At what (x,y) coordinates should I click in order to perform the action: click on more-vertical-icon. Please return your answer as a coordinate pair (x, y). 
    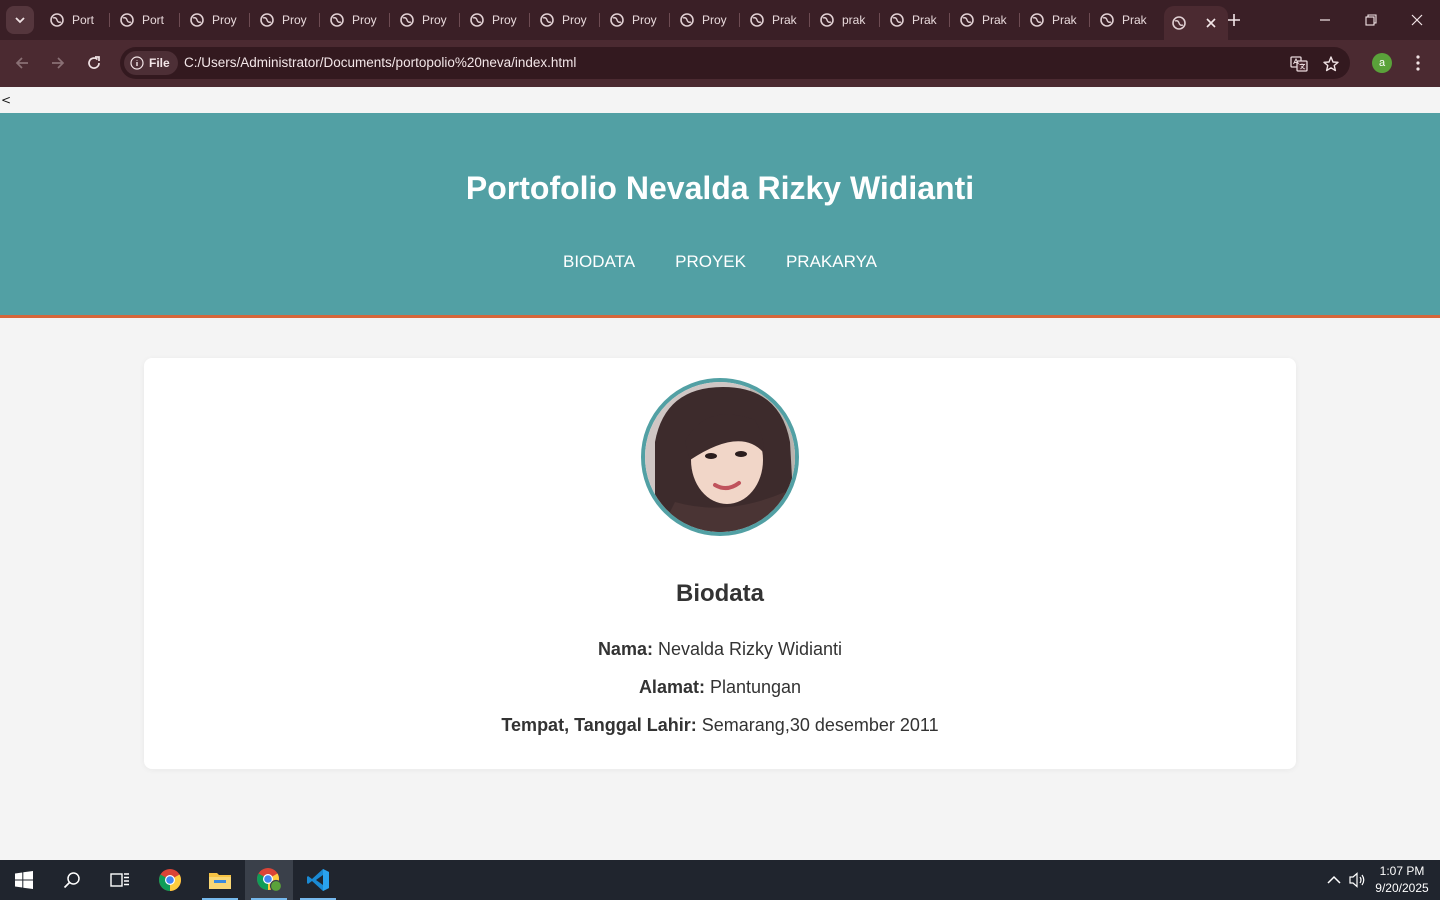
    Looking at the image, I should click on (1418, 63).